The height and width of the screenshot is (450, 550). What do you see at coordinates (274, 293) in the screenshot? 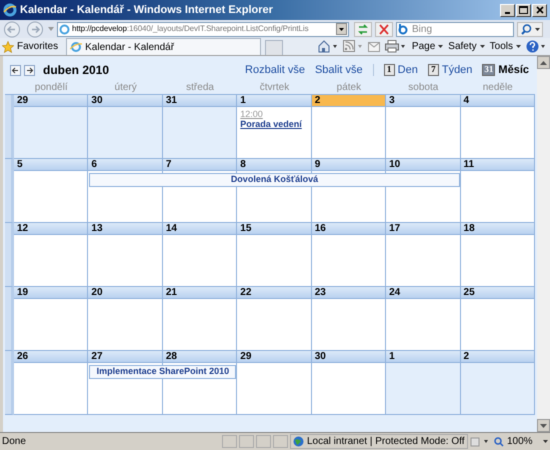
I see `day-number: 22` at bounding box center [274, 293].